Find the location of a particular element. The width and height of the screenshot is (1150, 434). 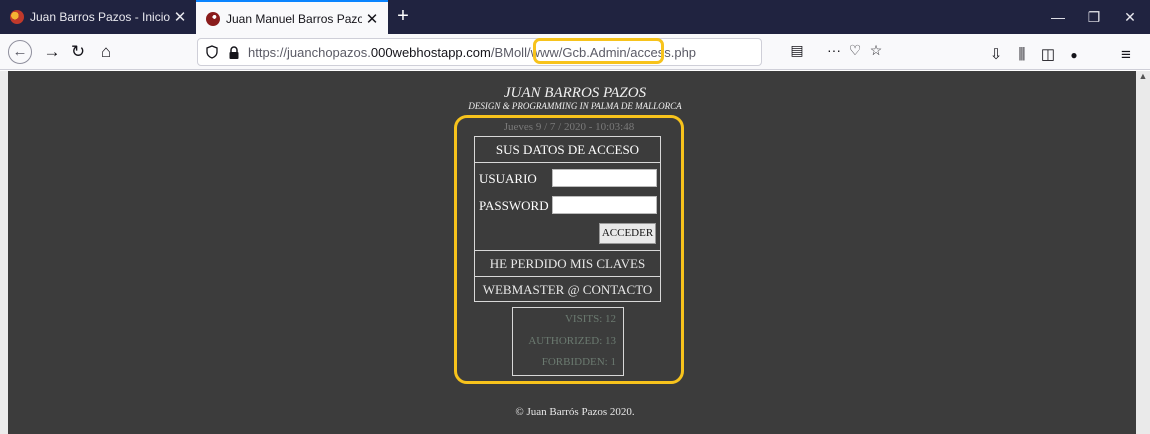

minimize-button: — is located at coordinates (1058, 17).